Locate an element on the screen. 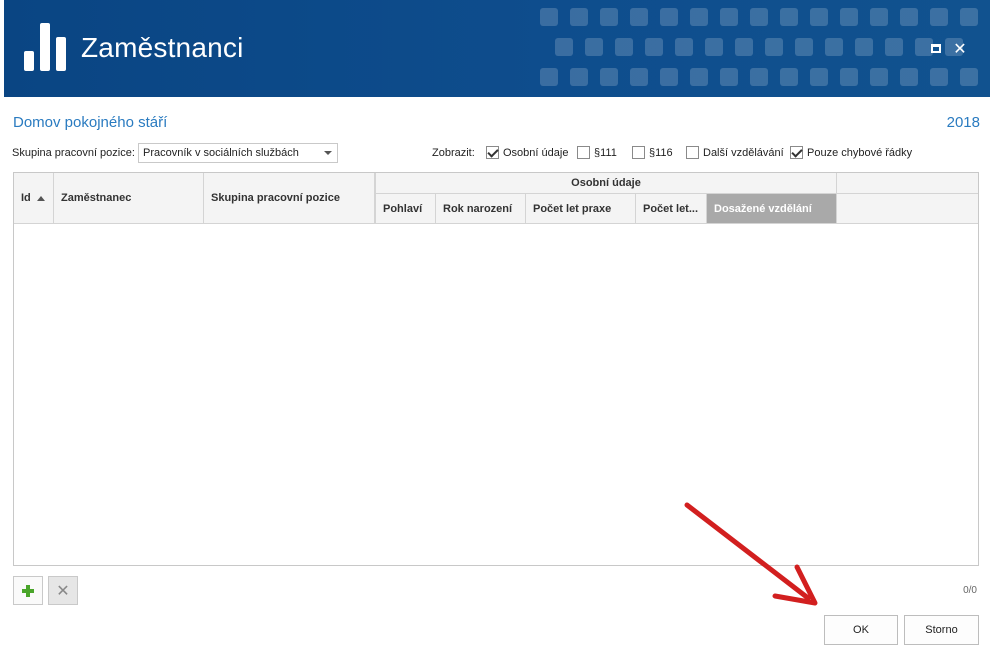 This screenshot has height=658, width=991. add-button is located at coordinates (28, 590).